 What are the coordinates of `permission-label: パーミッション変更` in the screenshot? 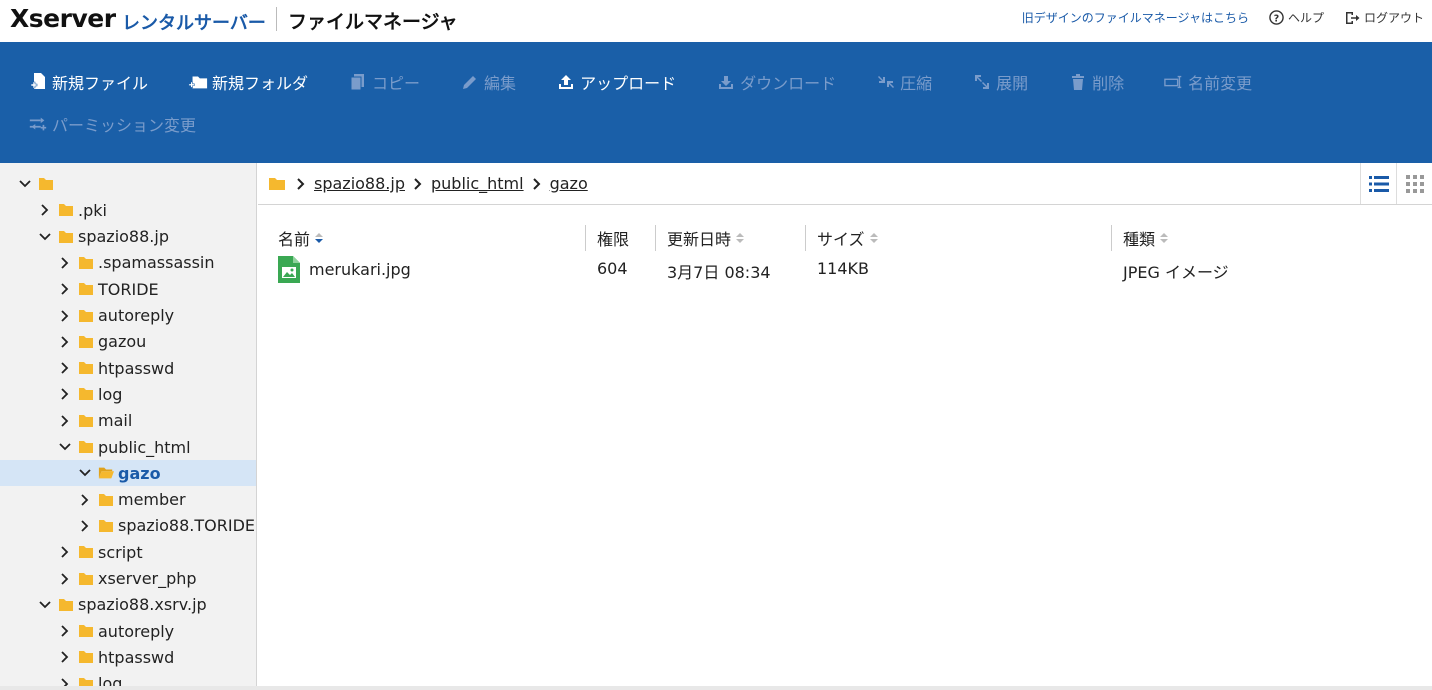 It's located at (124, 125).